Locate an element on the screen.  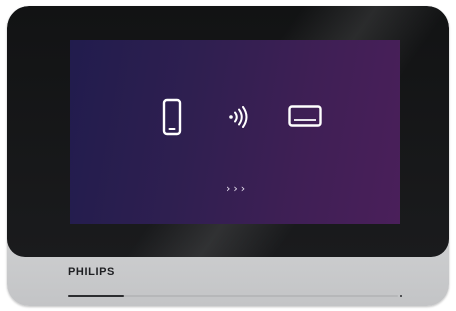
touch-slider-fill is located at coordinates (96, 296).